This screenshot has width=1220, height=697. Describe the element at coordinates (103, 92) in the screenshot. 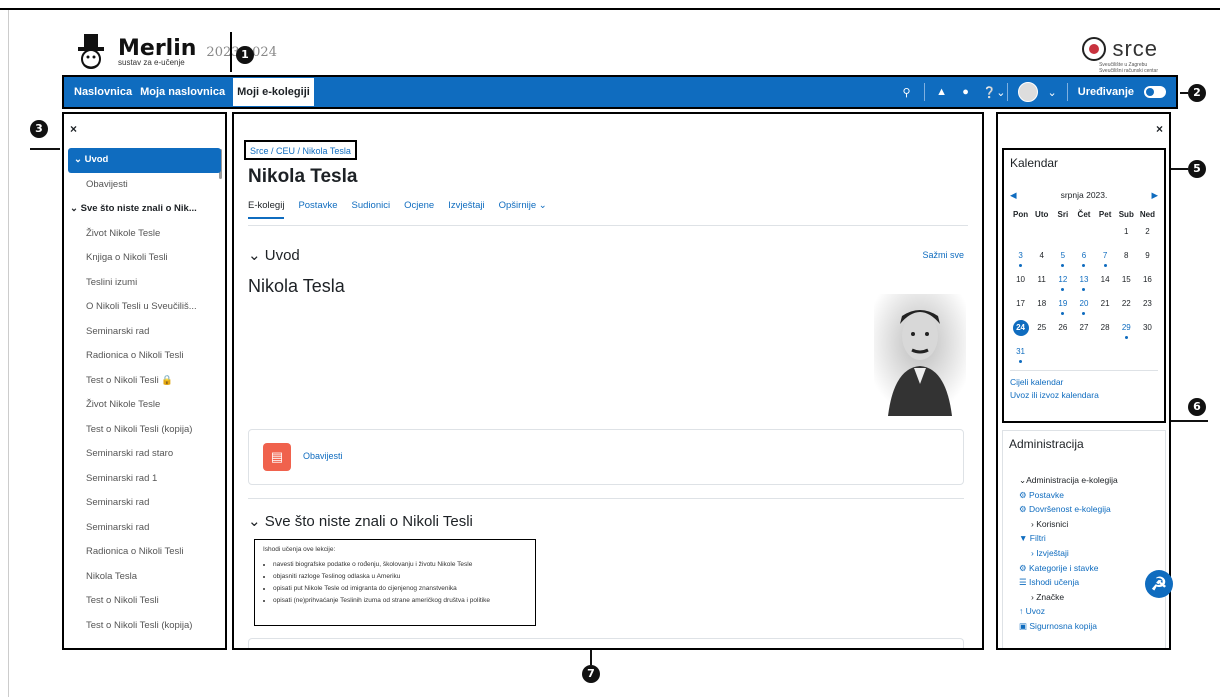

I see `nav-home: Naslovnica` at that location.